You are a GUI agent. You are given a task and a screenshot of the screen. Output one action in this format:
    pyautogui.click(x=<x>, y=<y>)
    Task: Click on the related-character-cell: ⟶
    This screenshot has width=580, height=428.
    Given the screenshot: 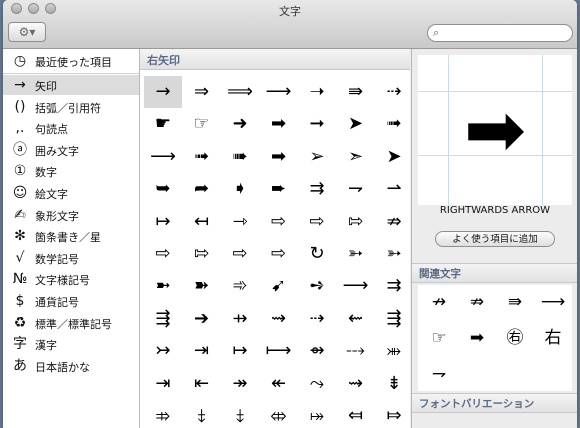 What is the action you would take?
    pyautogui.click(x=553, y=302)
    